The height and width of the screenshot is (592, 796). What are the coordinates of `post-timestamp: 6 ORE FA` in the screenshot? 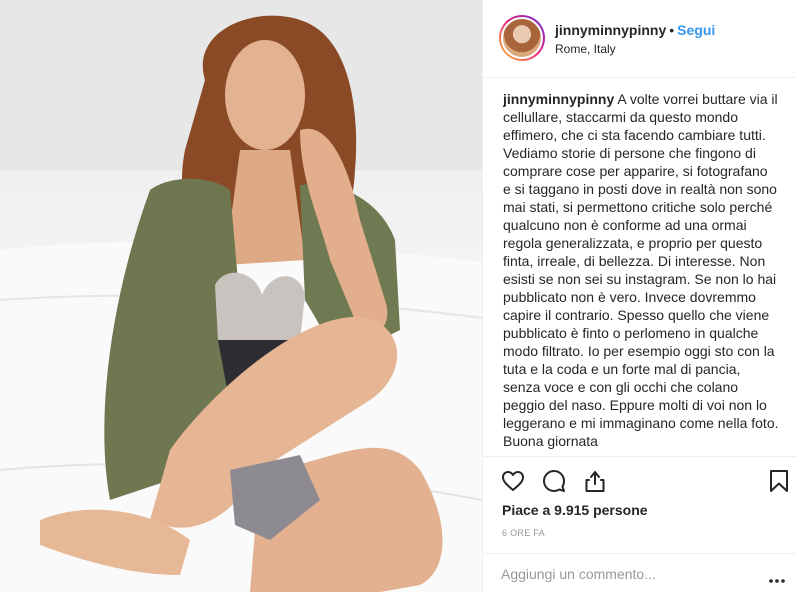 It's located at (523, 533).